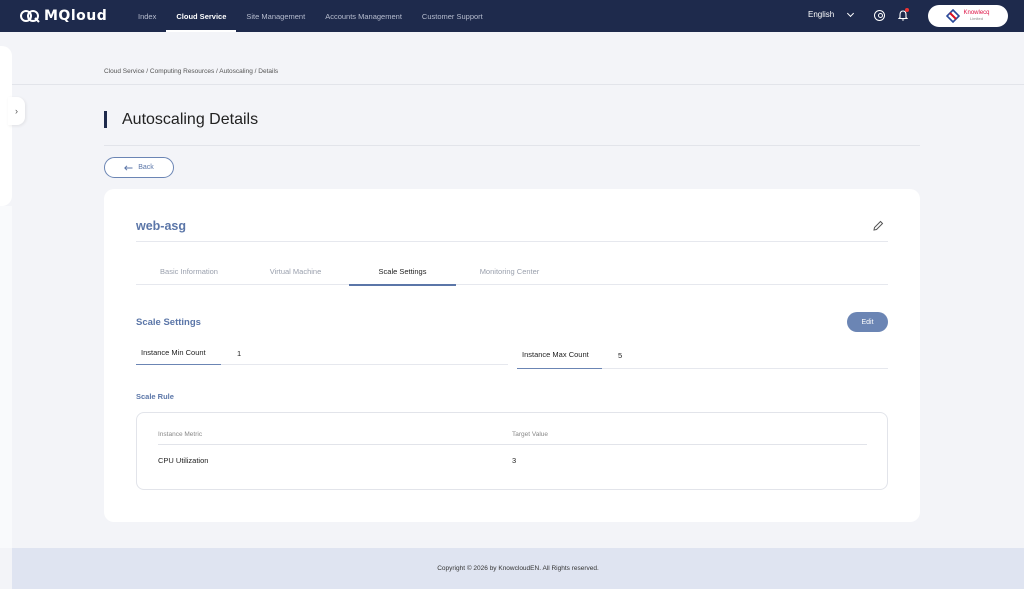 This screenshot has height=589, width=1024. I want to click on table-cell-target-value: 3, so click(514, 460).